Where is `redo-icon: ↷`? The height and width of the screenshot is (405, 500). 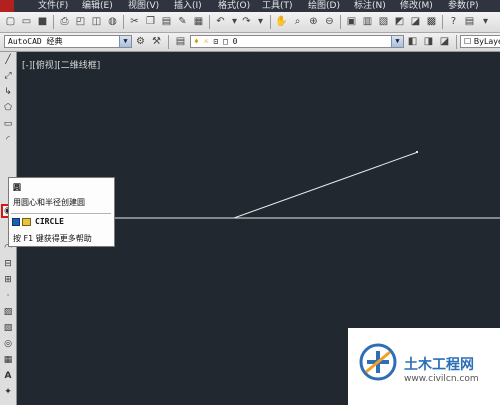
redo-icon: ↷ is located at coordinates (246, 21).